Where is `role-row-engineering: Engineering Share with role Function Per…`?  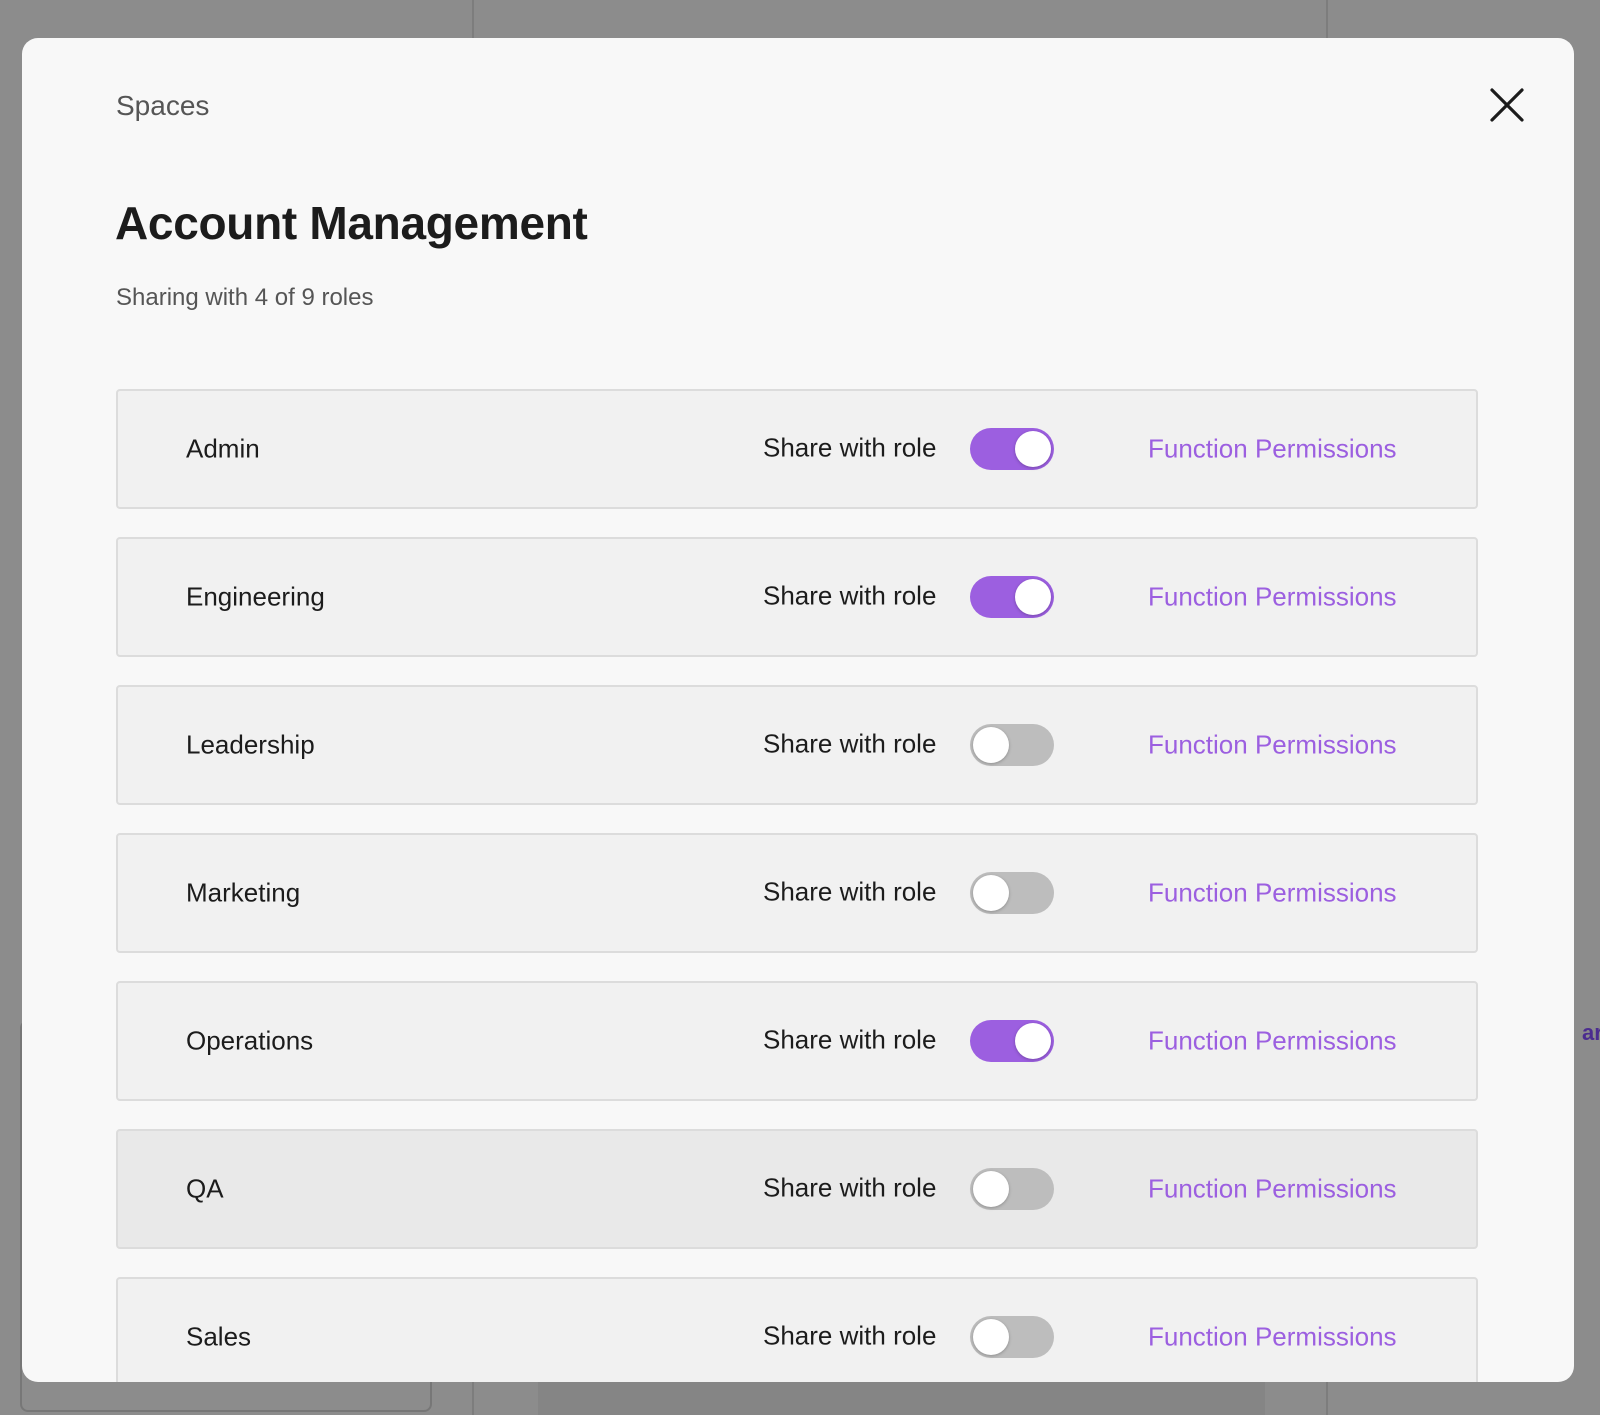
role-row-engineering: Engineering Share with role Function Per… is located at coordinates (797, 597).